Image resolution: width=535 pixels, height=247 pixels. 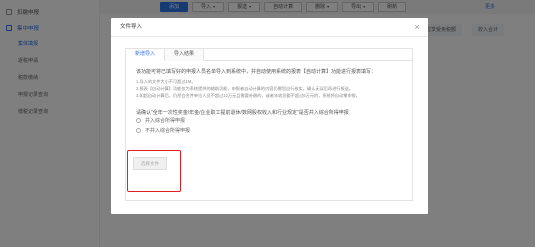 I want to click on close-icon: ×, so click(x=417, y=27).